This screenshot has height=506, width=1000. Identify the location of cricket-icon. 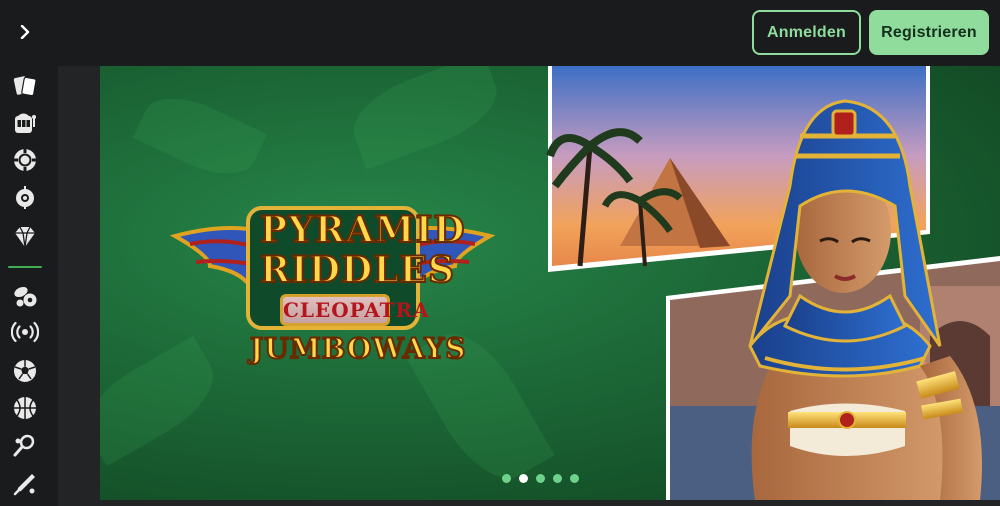
(24, 485).